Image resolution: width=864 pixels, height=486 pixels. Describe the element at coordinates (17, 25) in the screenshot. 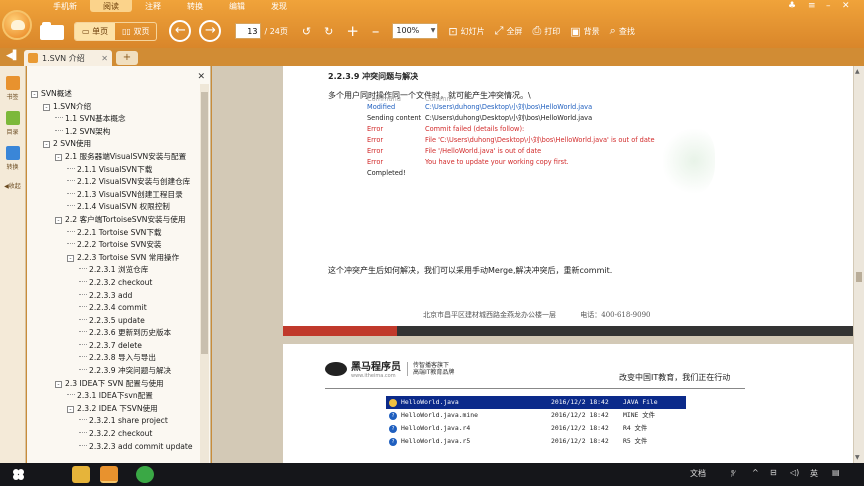

I see `app-logo-icon` at that location.